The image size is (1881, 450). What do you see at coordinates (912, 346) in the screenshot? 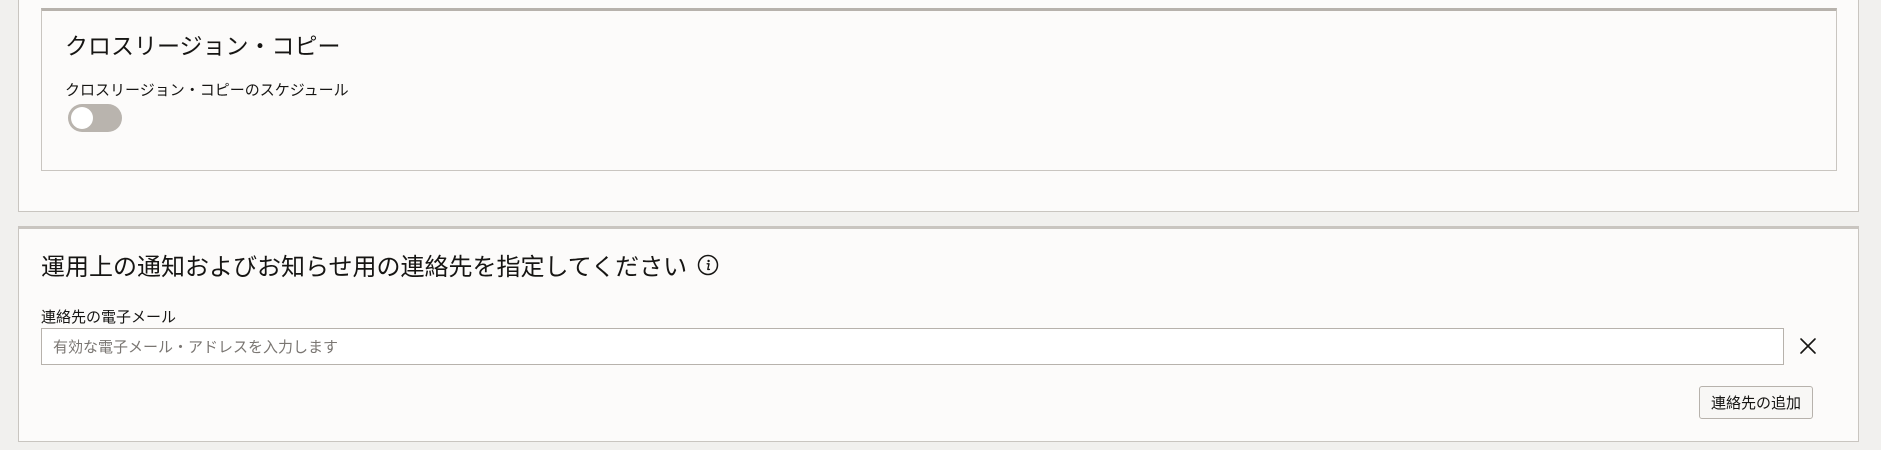
I see `contact-email-input` at bounding box center [912, 346].